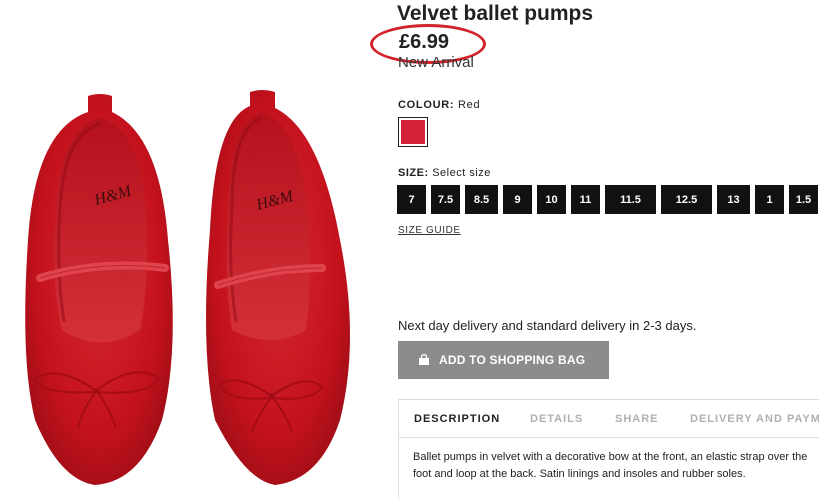 The height and width of the screenshot is (499, 819). I want to click on size-guide-link: SIZE GUIDE, so click(429, 230).